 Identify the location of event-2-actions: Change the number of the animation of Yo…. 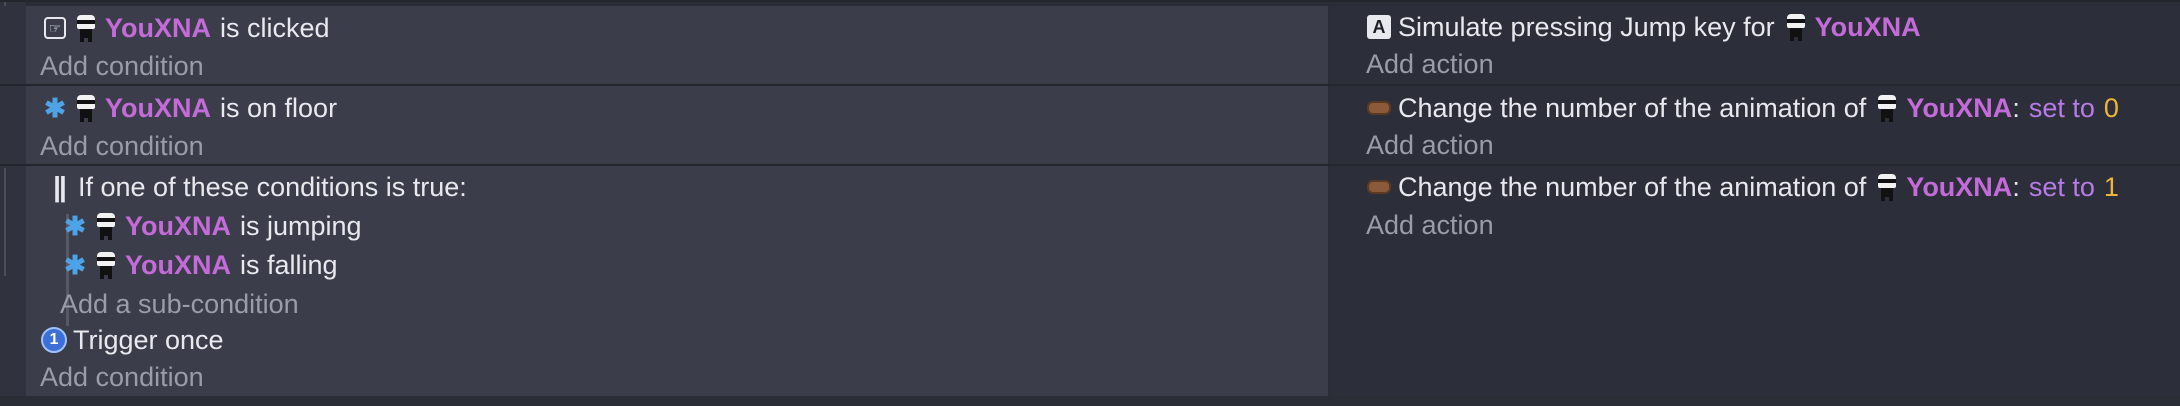
(1755, 125).